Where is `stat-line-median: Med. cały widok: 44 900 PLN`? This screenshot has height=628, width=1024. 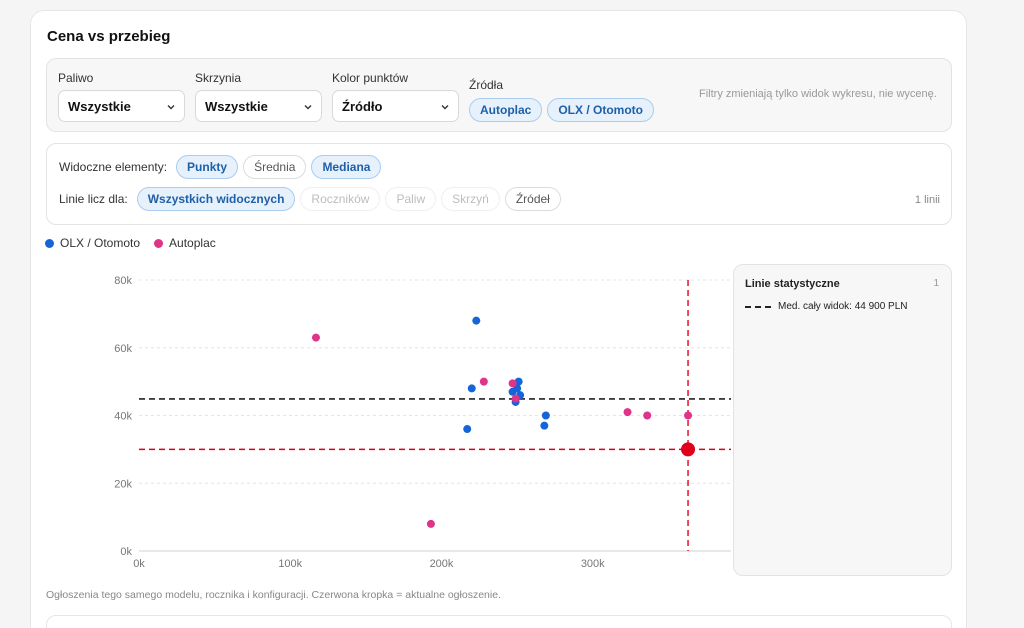 stat-line-median: Med. cały widok: 44 900 PLN is located at coordinates (826, 306).